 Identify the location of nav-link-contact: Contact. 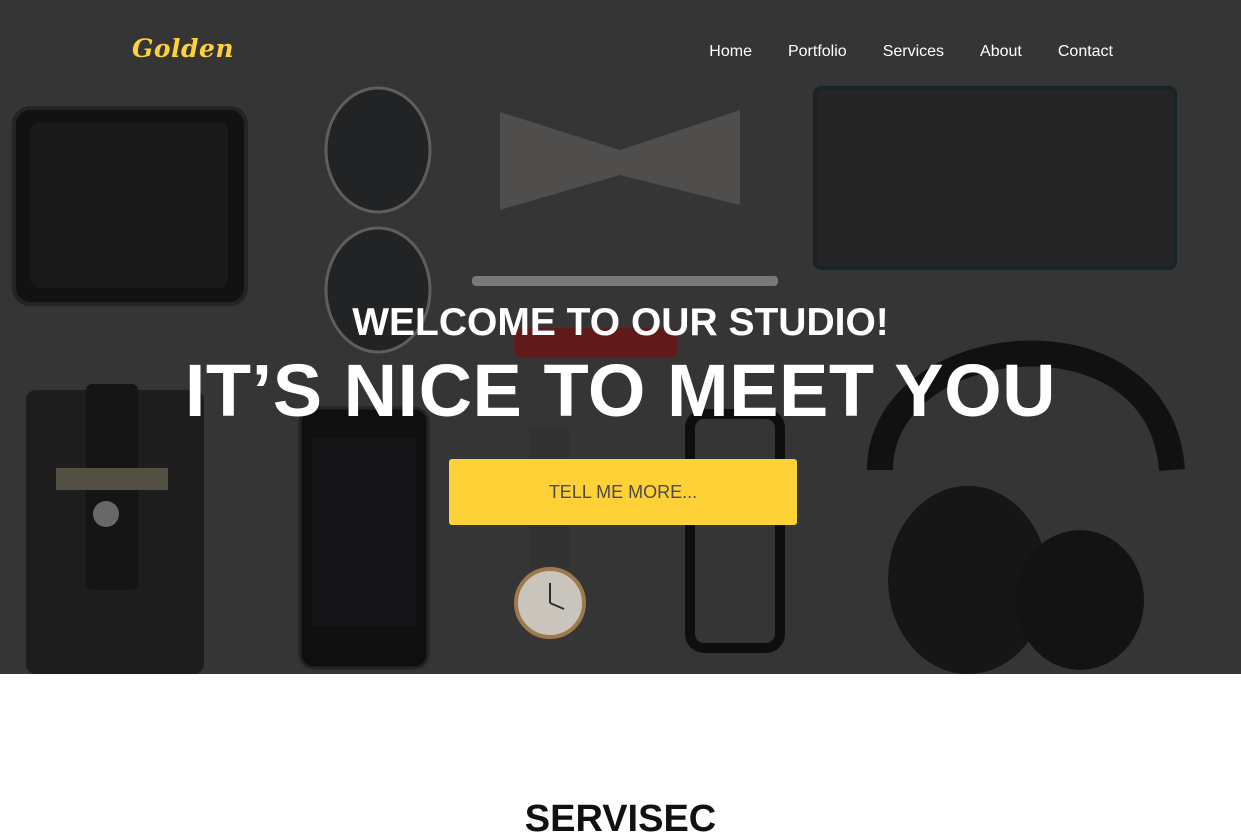
(1085, 52).